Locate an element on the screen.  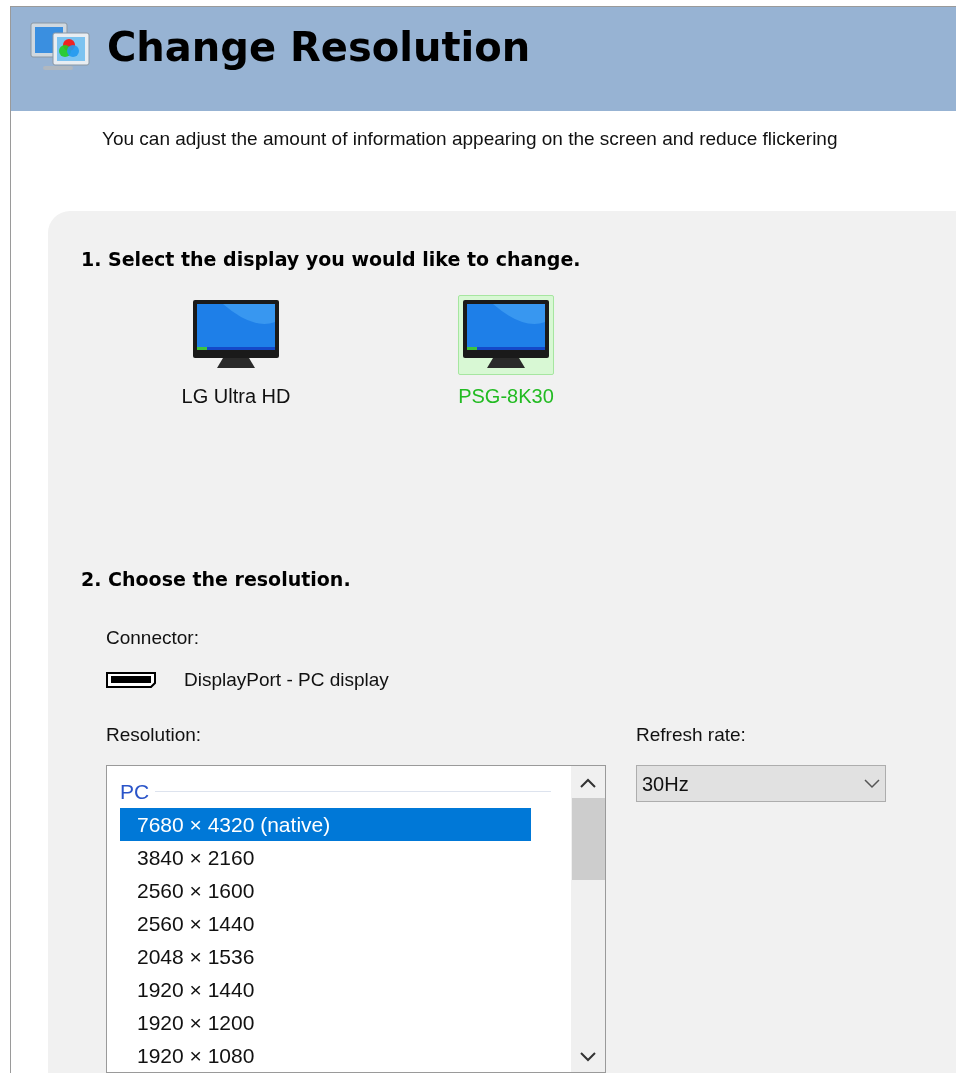
connector-label: Connector: is located at coordinates (153, 637).